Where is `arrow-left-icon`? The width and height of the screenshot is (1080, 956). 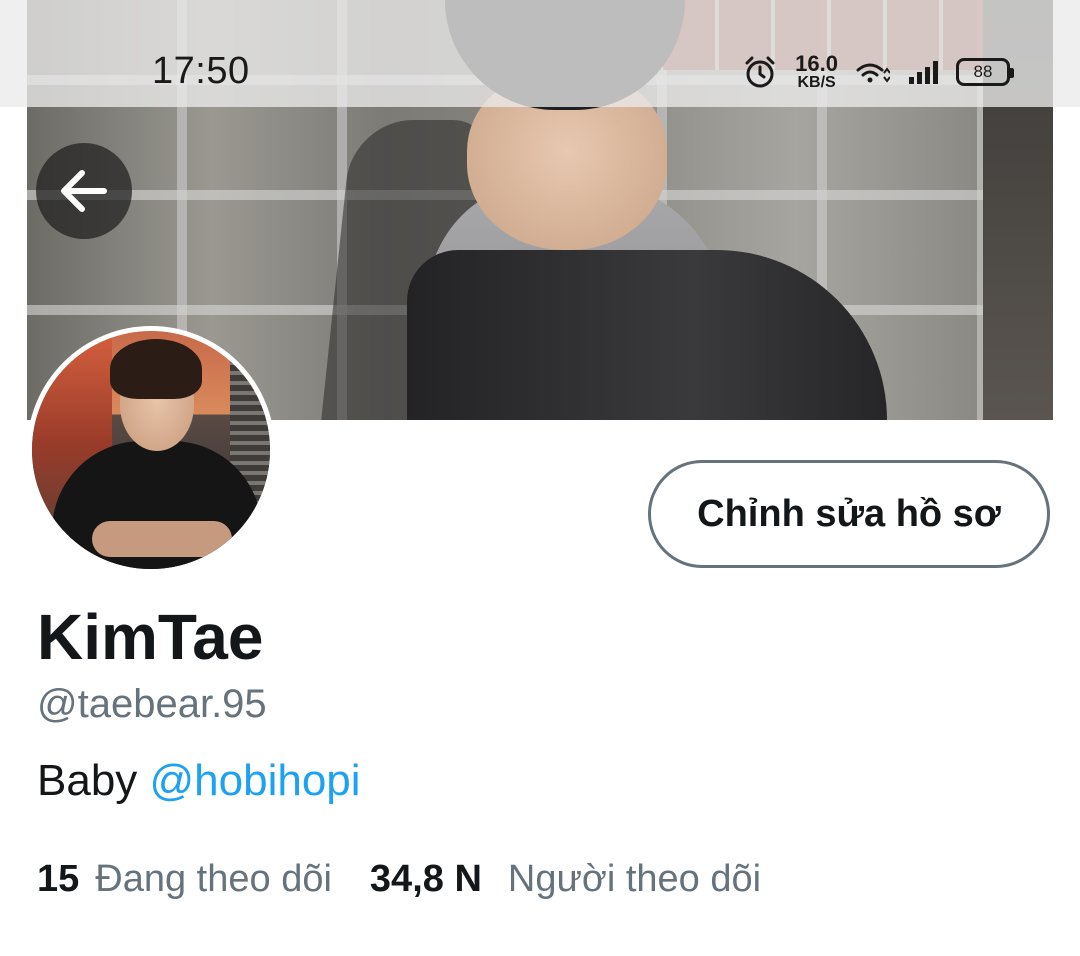
arrow-left-icon is located at coordinates (84, 191).